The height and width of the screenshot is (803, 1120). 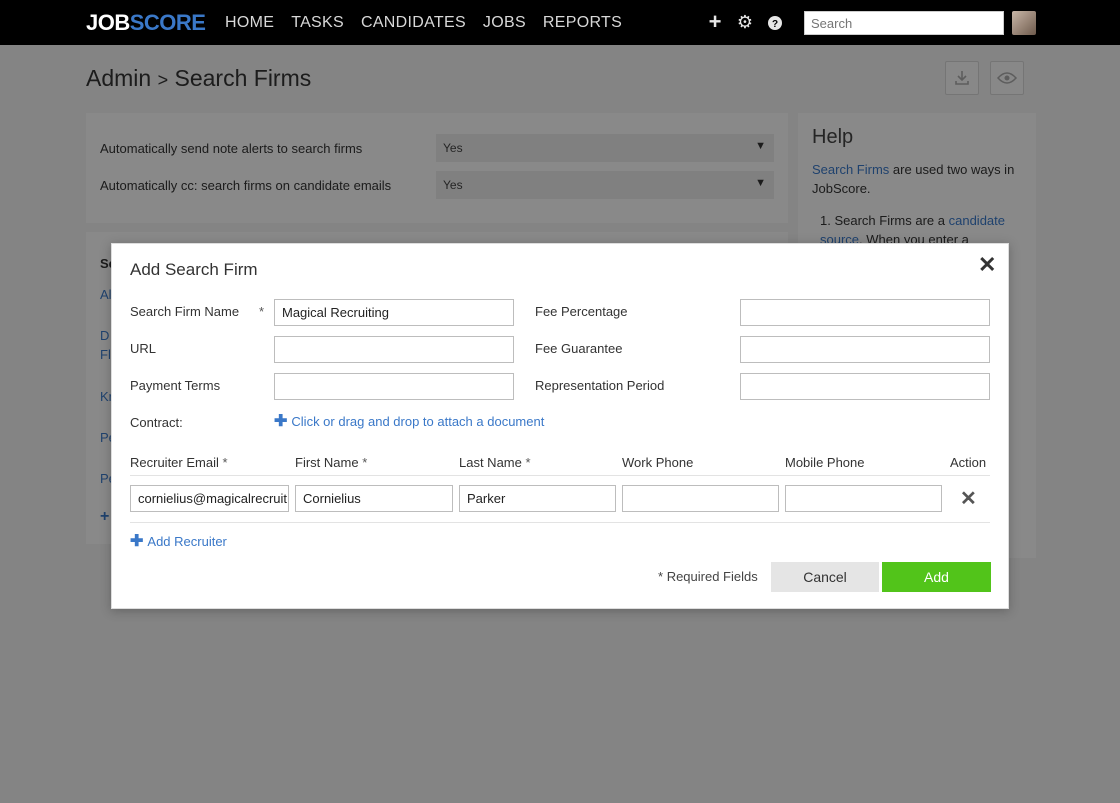 I want to click on nav-reports: REPORTS, so click(x=582, y=23).